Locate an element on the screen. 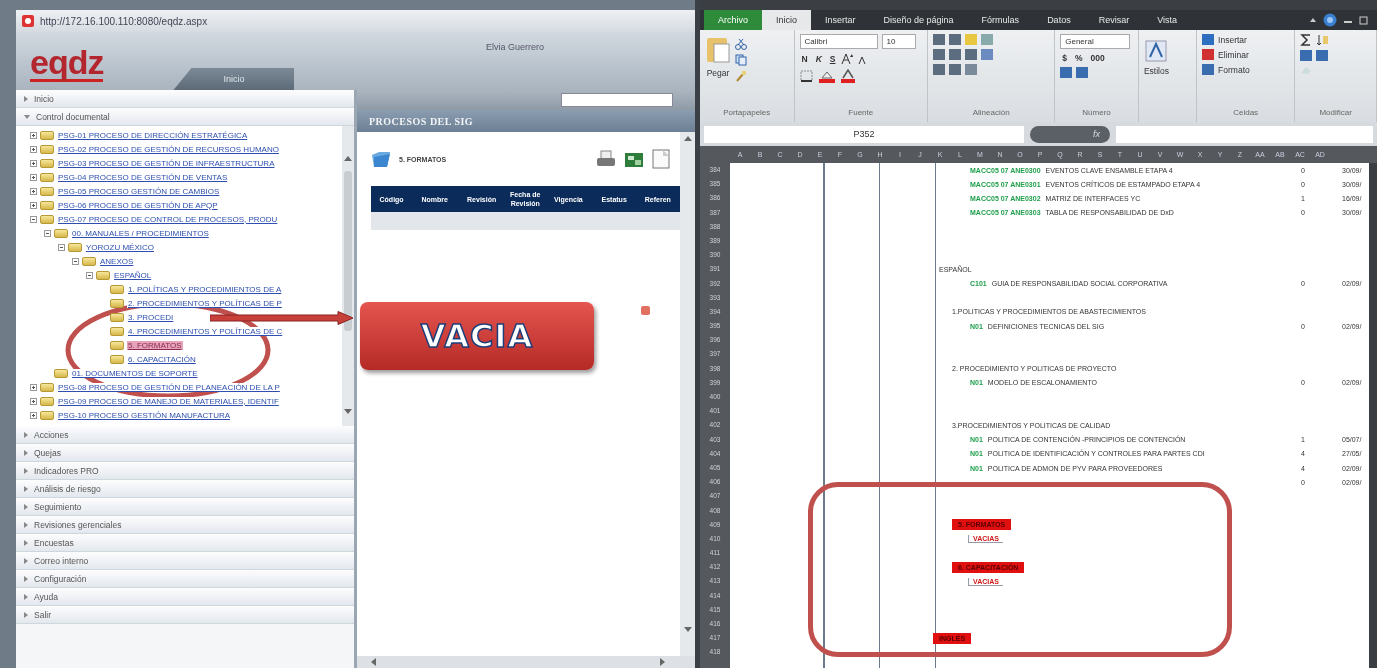  sum-icon is located at coordinates (1306, 40).